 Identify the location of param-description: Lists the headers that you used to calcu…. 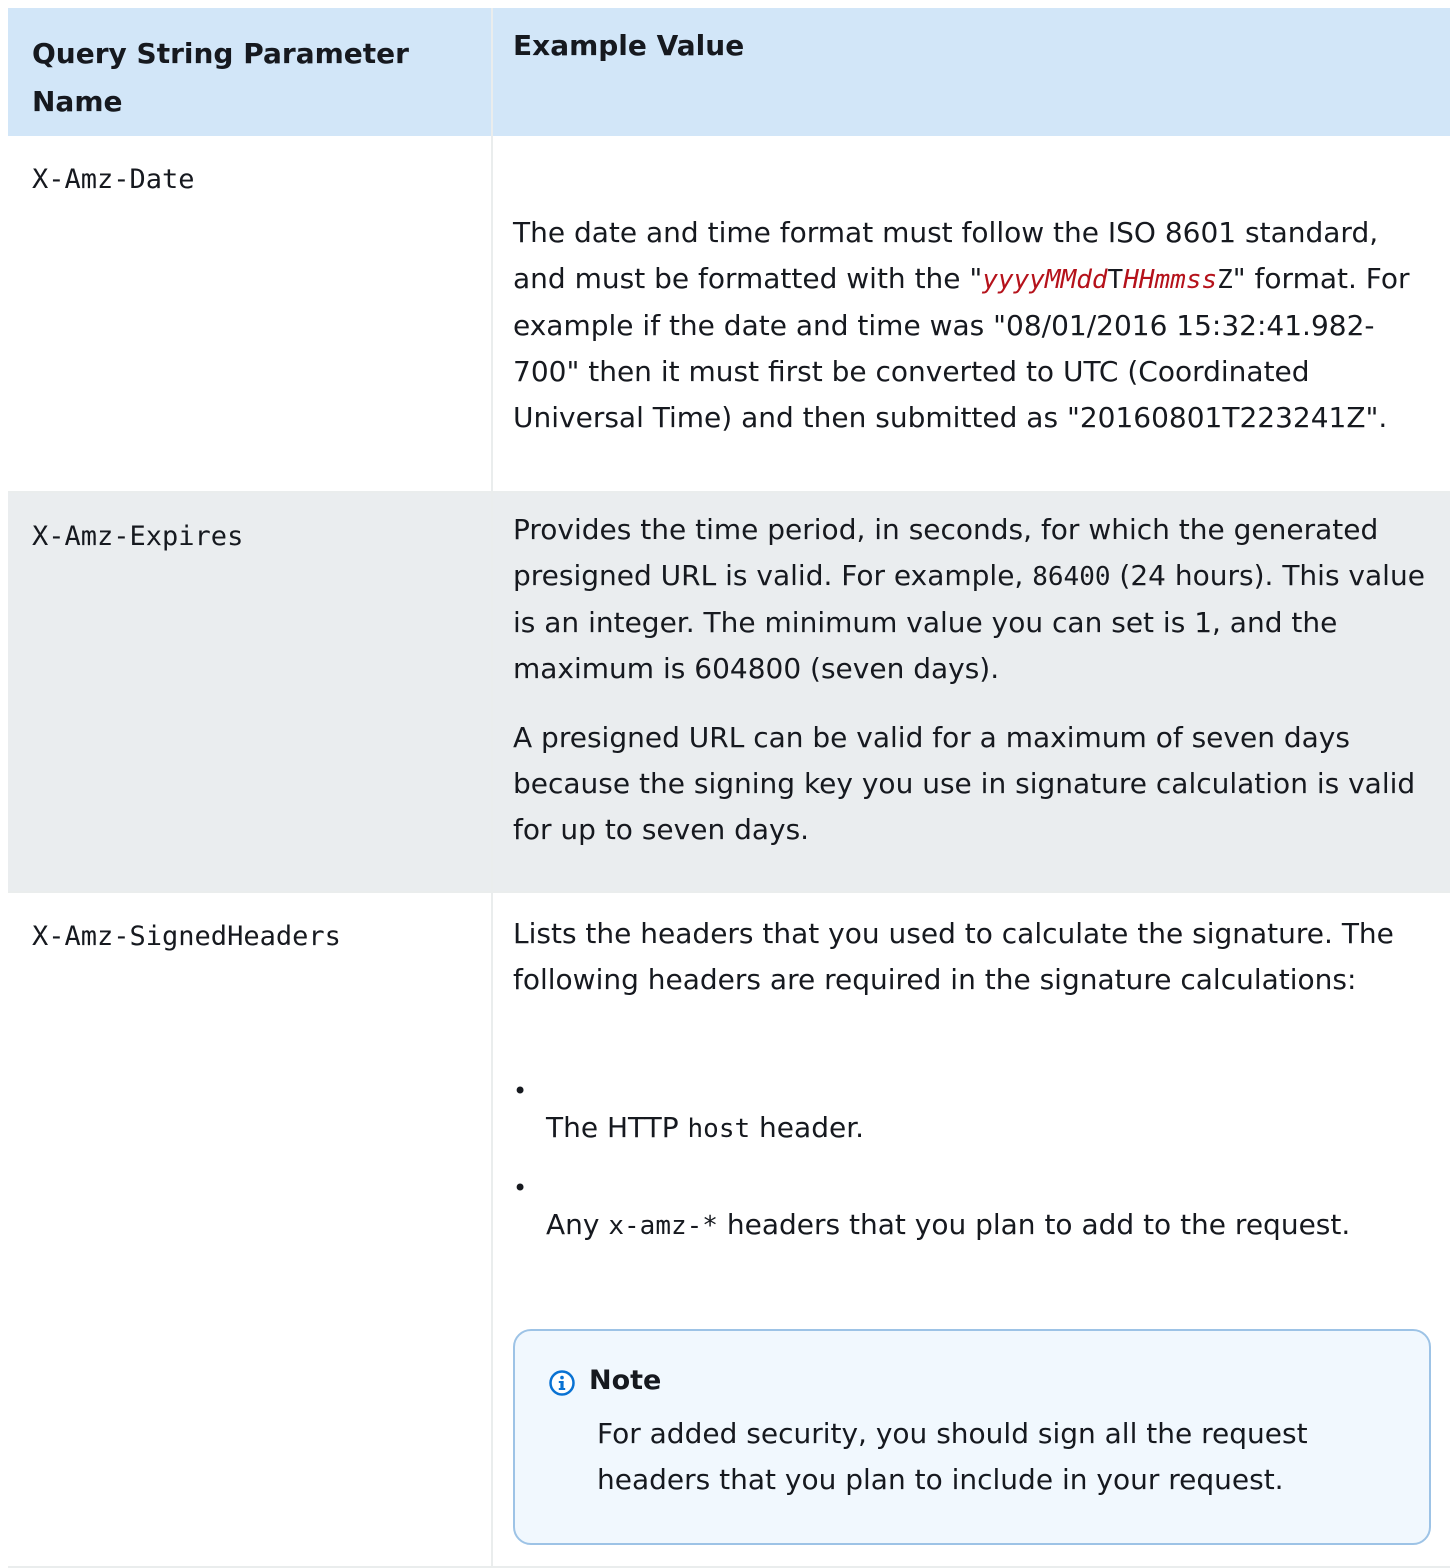
(953, 956).